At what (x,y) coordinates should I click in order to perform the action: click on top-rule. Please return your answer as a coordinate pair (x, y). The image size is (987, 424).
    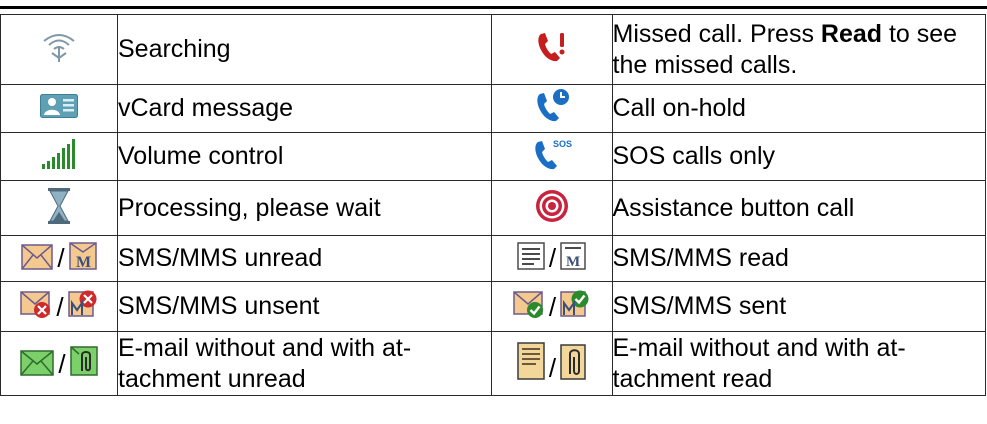
    Looking at the image, I should click on (493, 7).